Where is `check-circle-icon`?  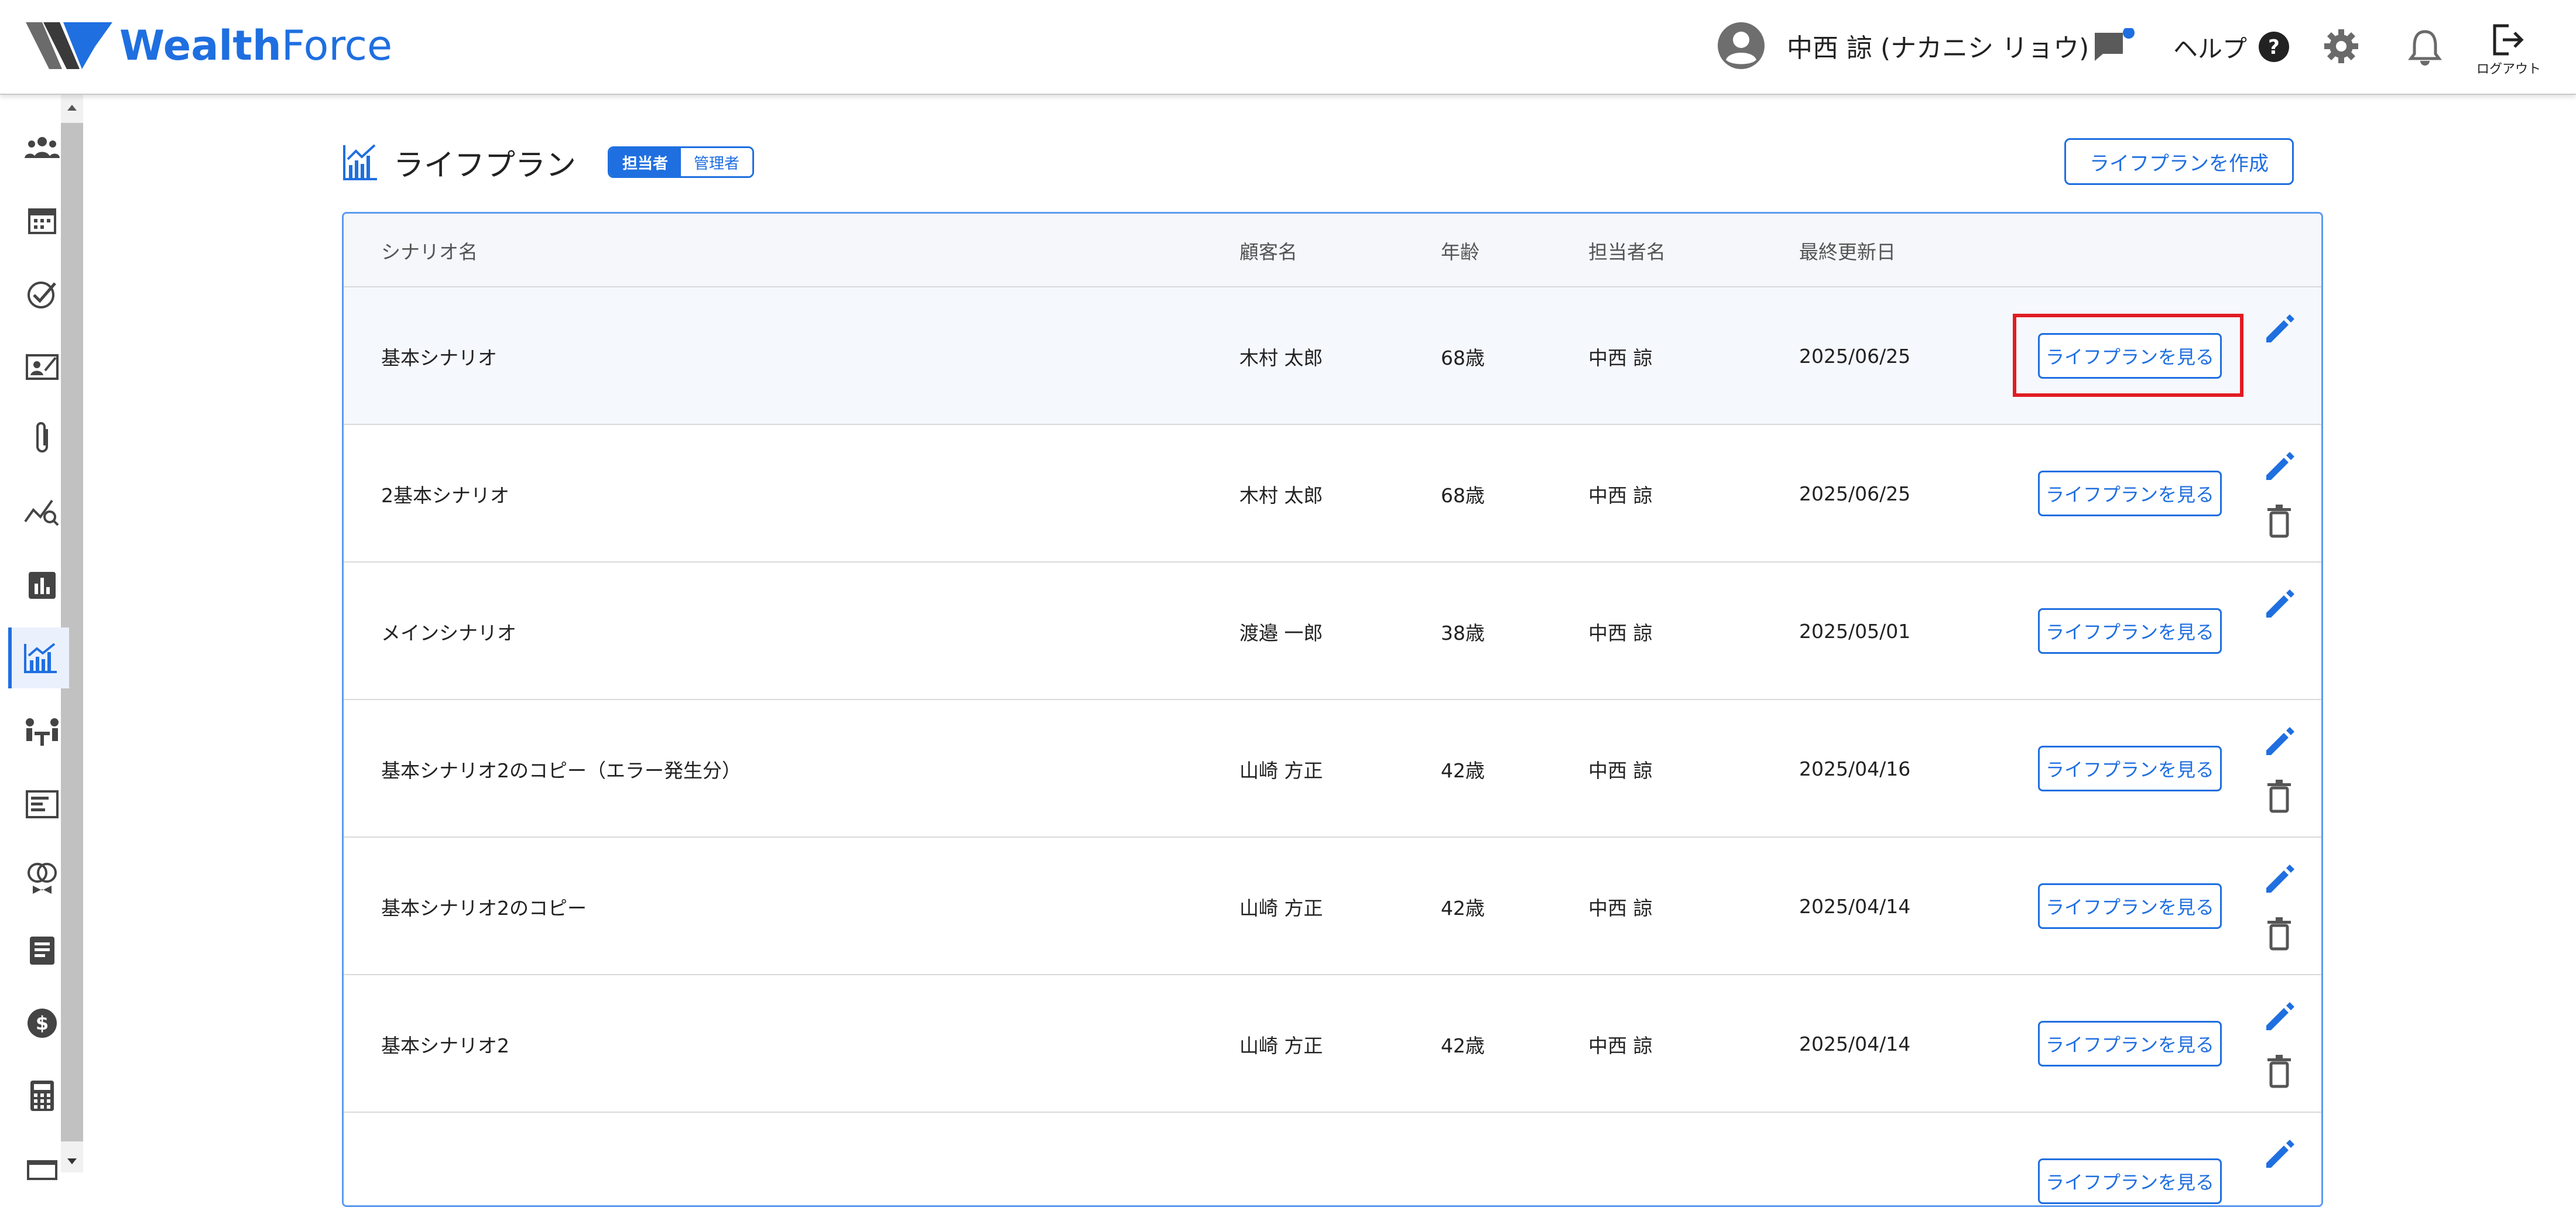 check-circle-icon is located at coordinates (42, 295).